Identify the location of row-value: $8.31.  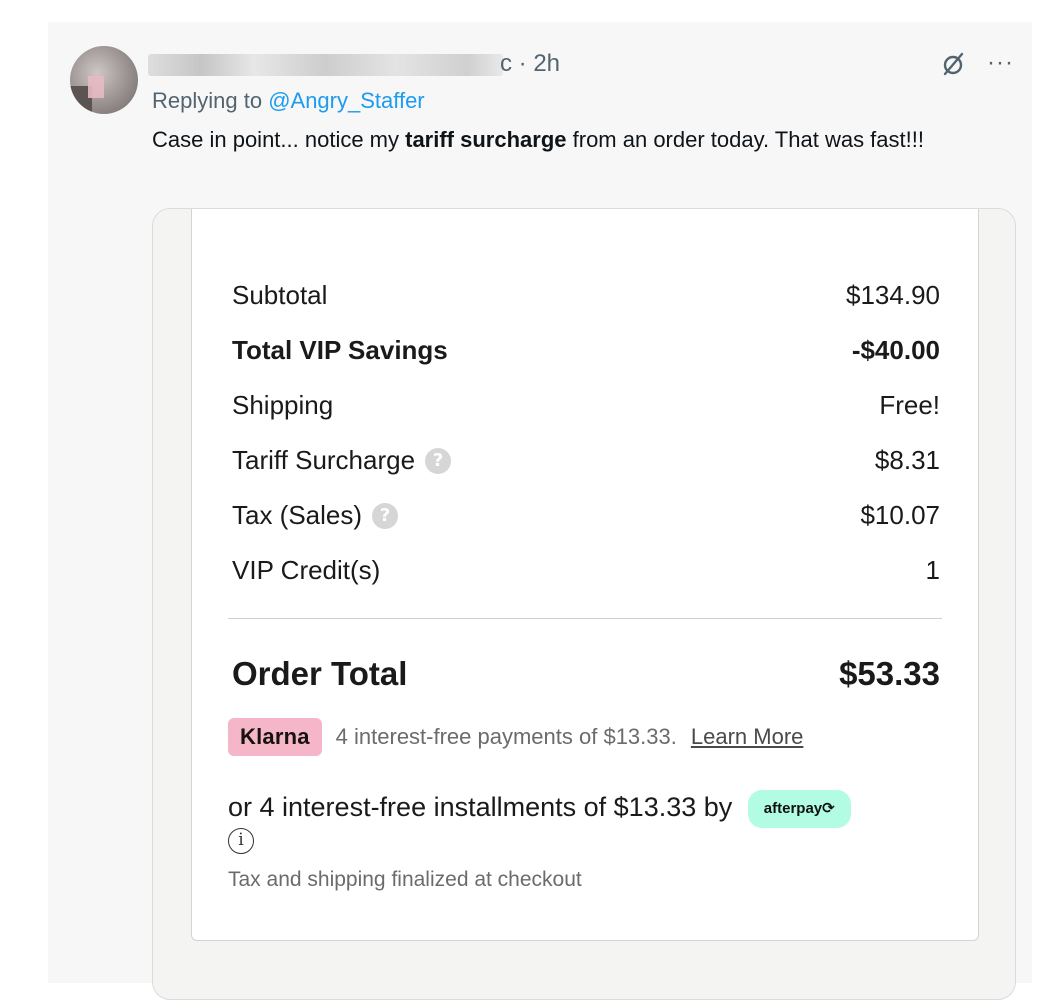
(907, 460).